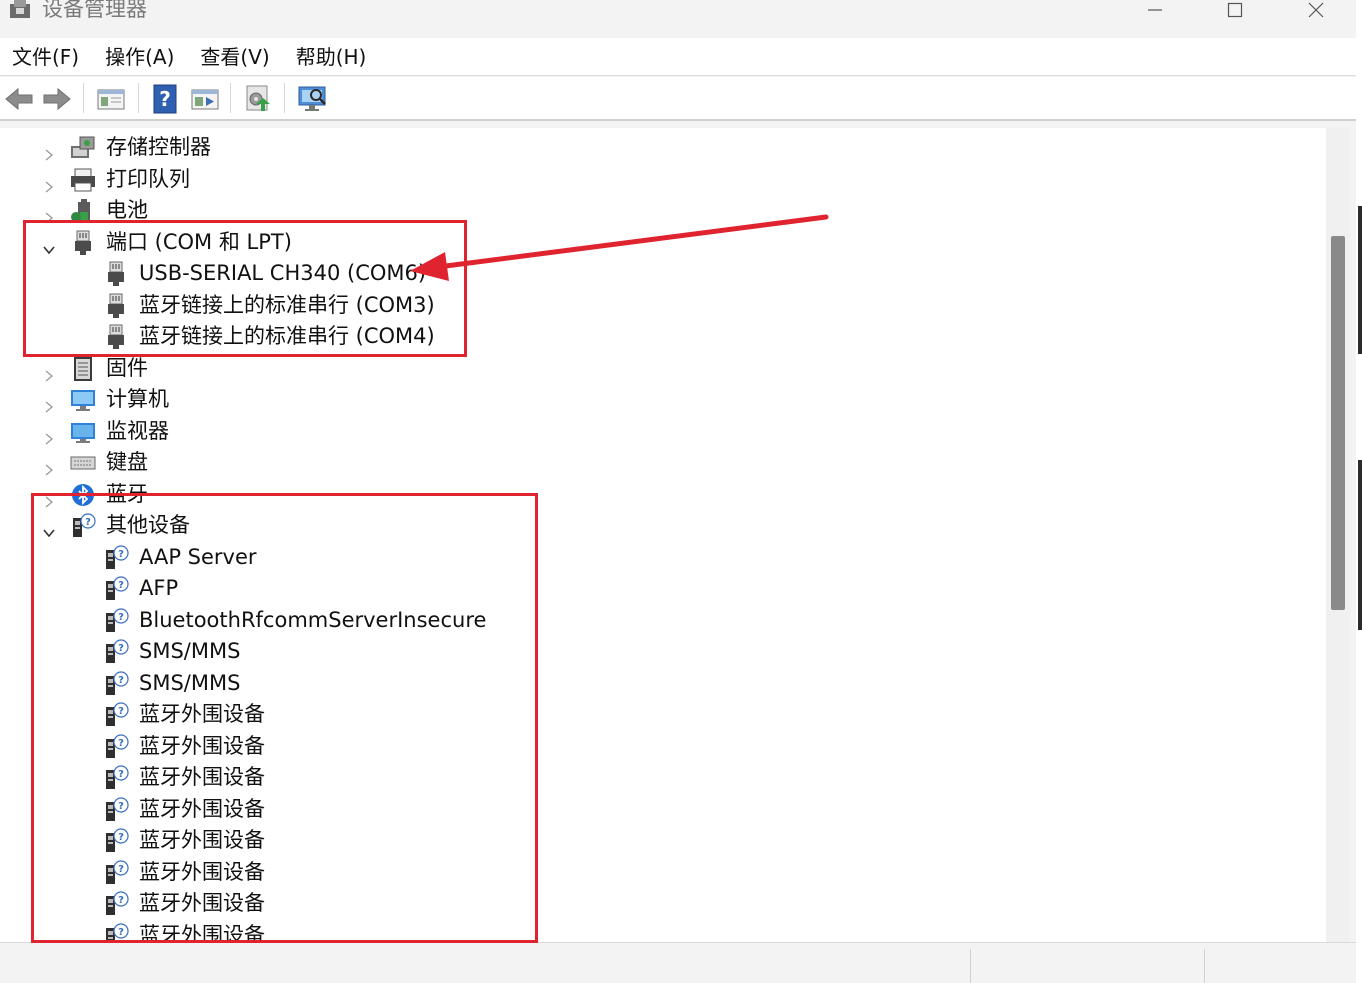 This screenshot has height=983, width=1362. Describe the element at coordinates (1359, 491) in the screenshot. I see `background-window-edge` at that location.